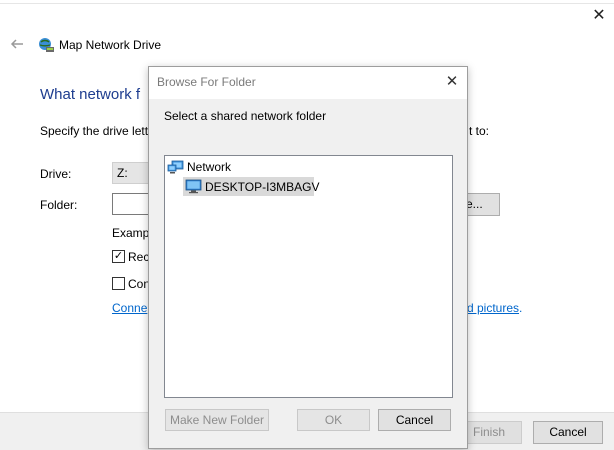  Describe the element at coordinates (521, 308) in the screenshot. I see `pictures-link-suffix: .` at that location.